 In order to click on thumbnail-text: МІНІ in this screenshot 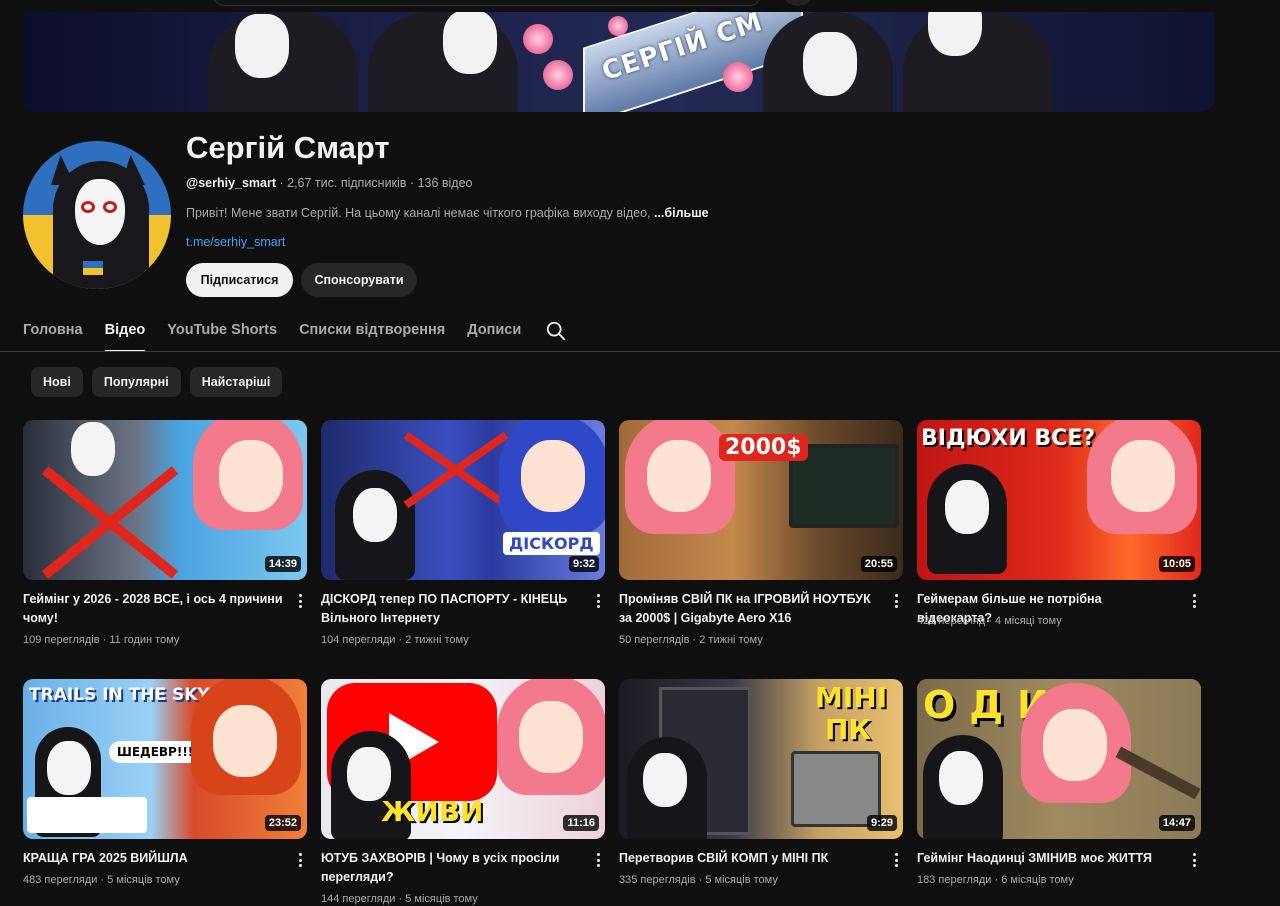, I will do `click(851, 697)`.